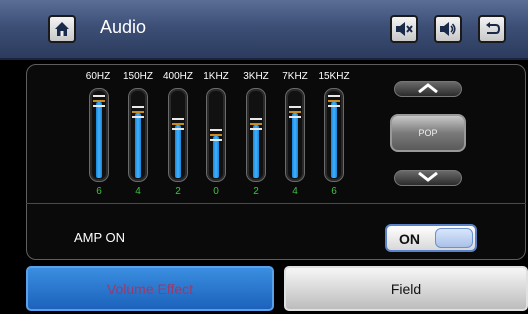  What do you see at coordinates (276, 203) in the screenshot?
I see `panel-divider` at bounding box center [276, 203].